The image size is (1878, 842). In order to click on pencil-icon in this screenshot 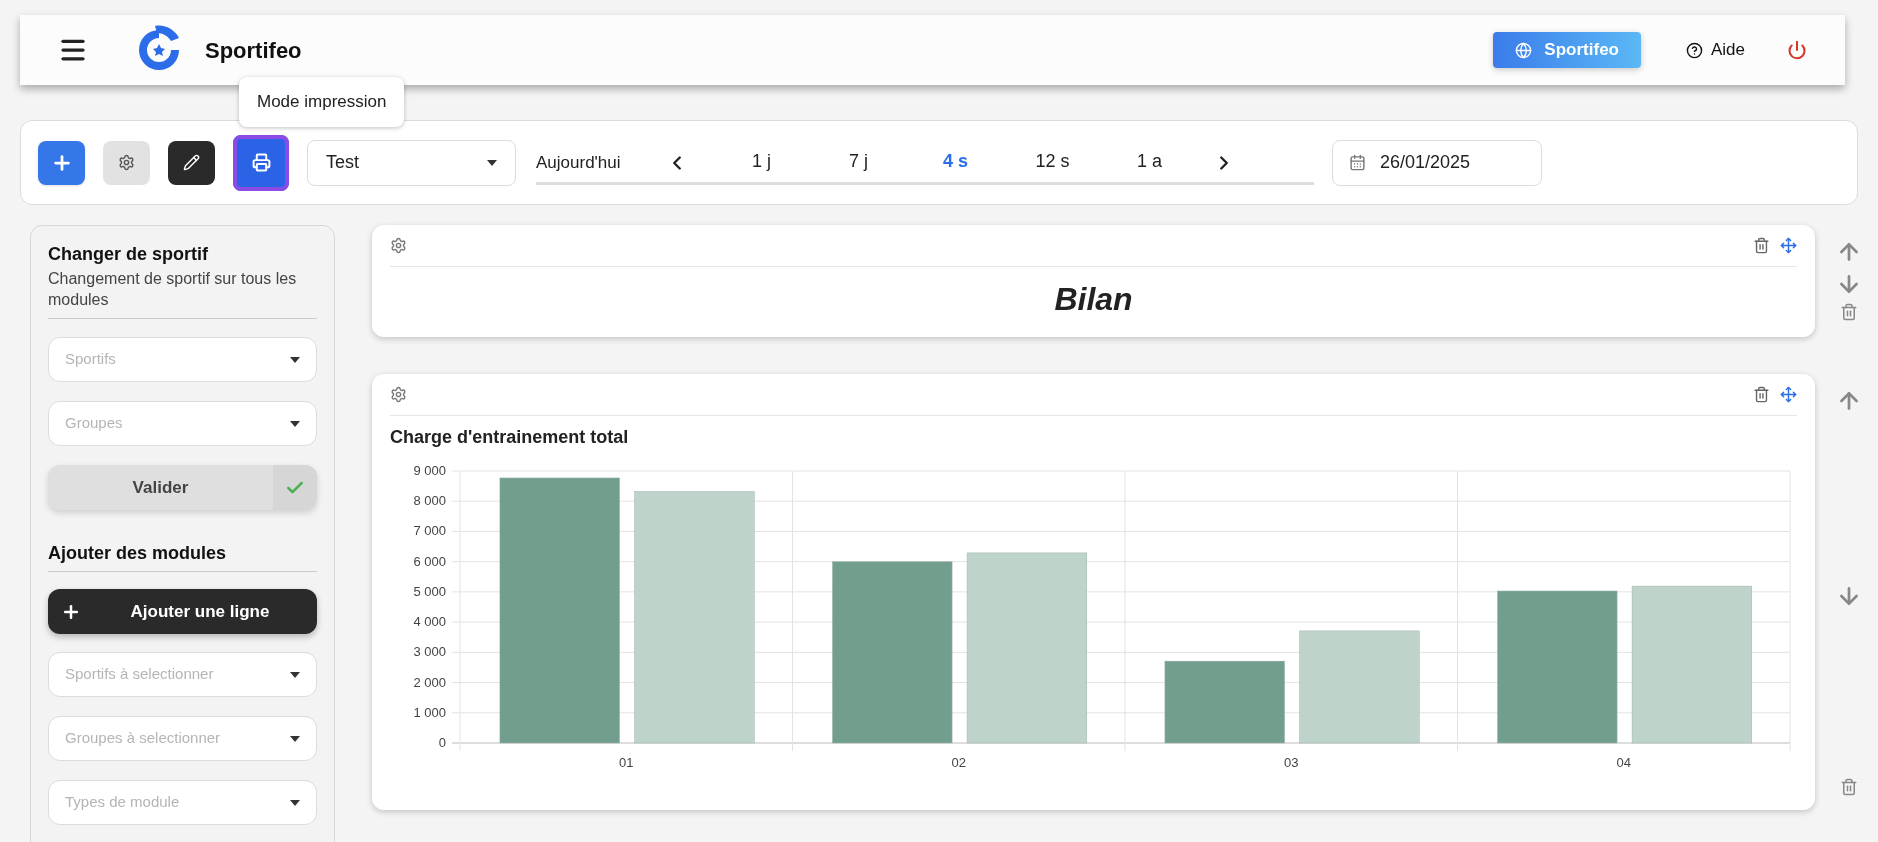, I will do `click(191, 162)`.